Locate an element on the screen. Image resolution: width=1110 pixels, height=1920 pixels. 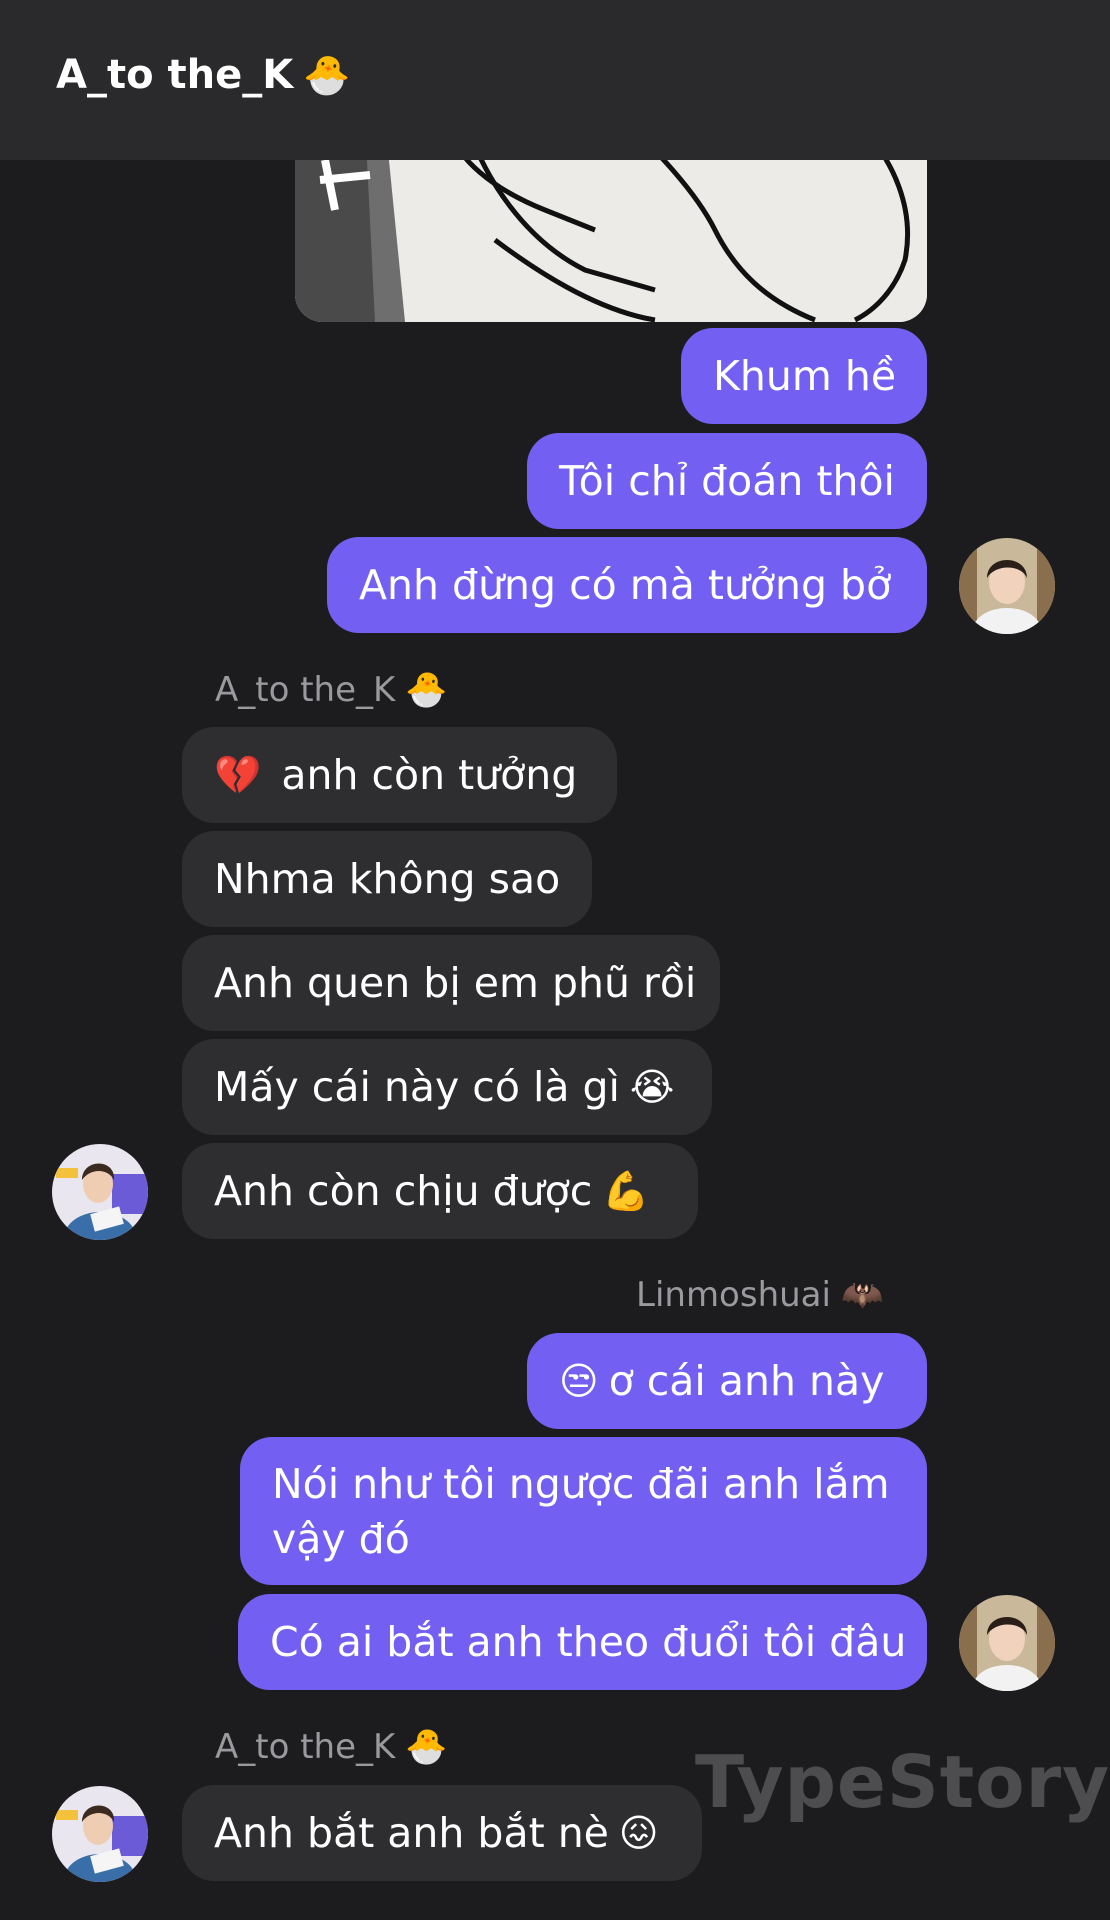
message-text: Khum hề is located at coordinates (805, 376).